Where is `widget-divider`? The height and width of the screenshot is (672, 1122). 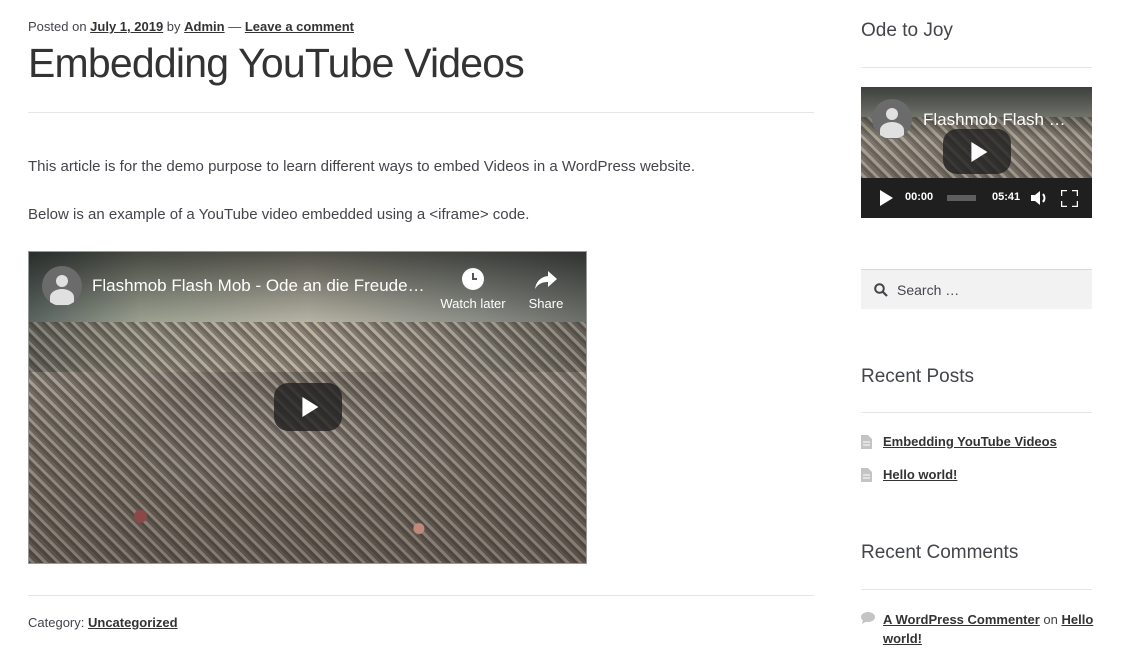
widget-divider is located at coordinates (976, 67).